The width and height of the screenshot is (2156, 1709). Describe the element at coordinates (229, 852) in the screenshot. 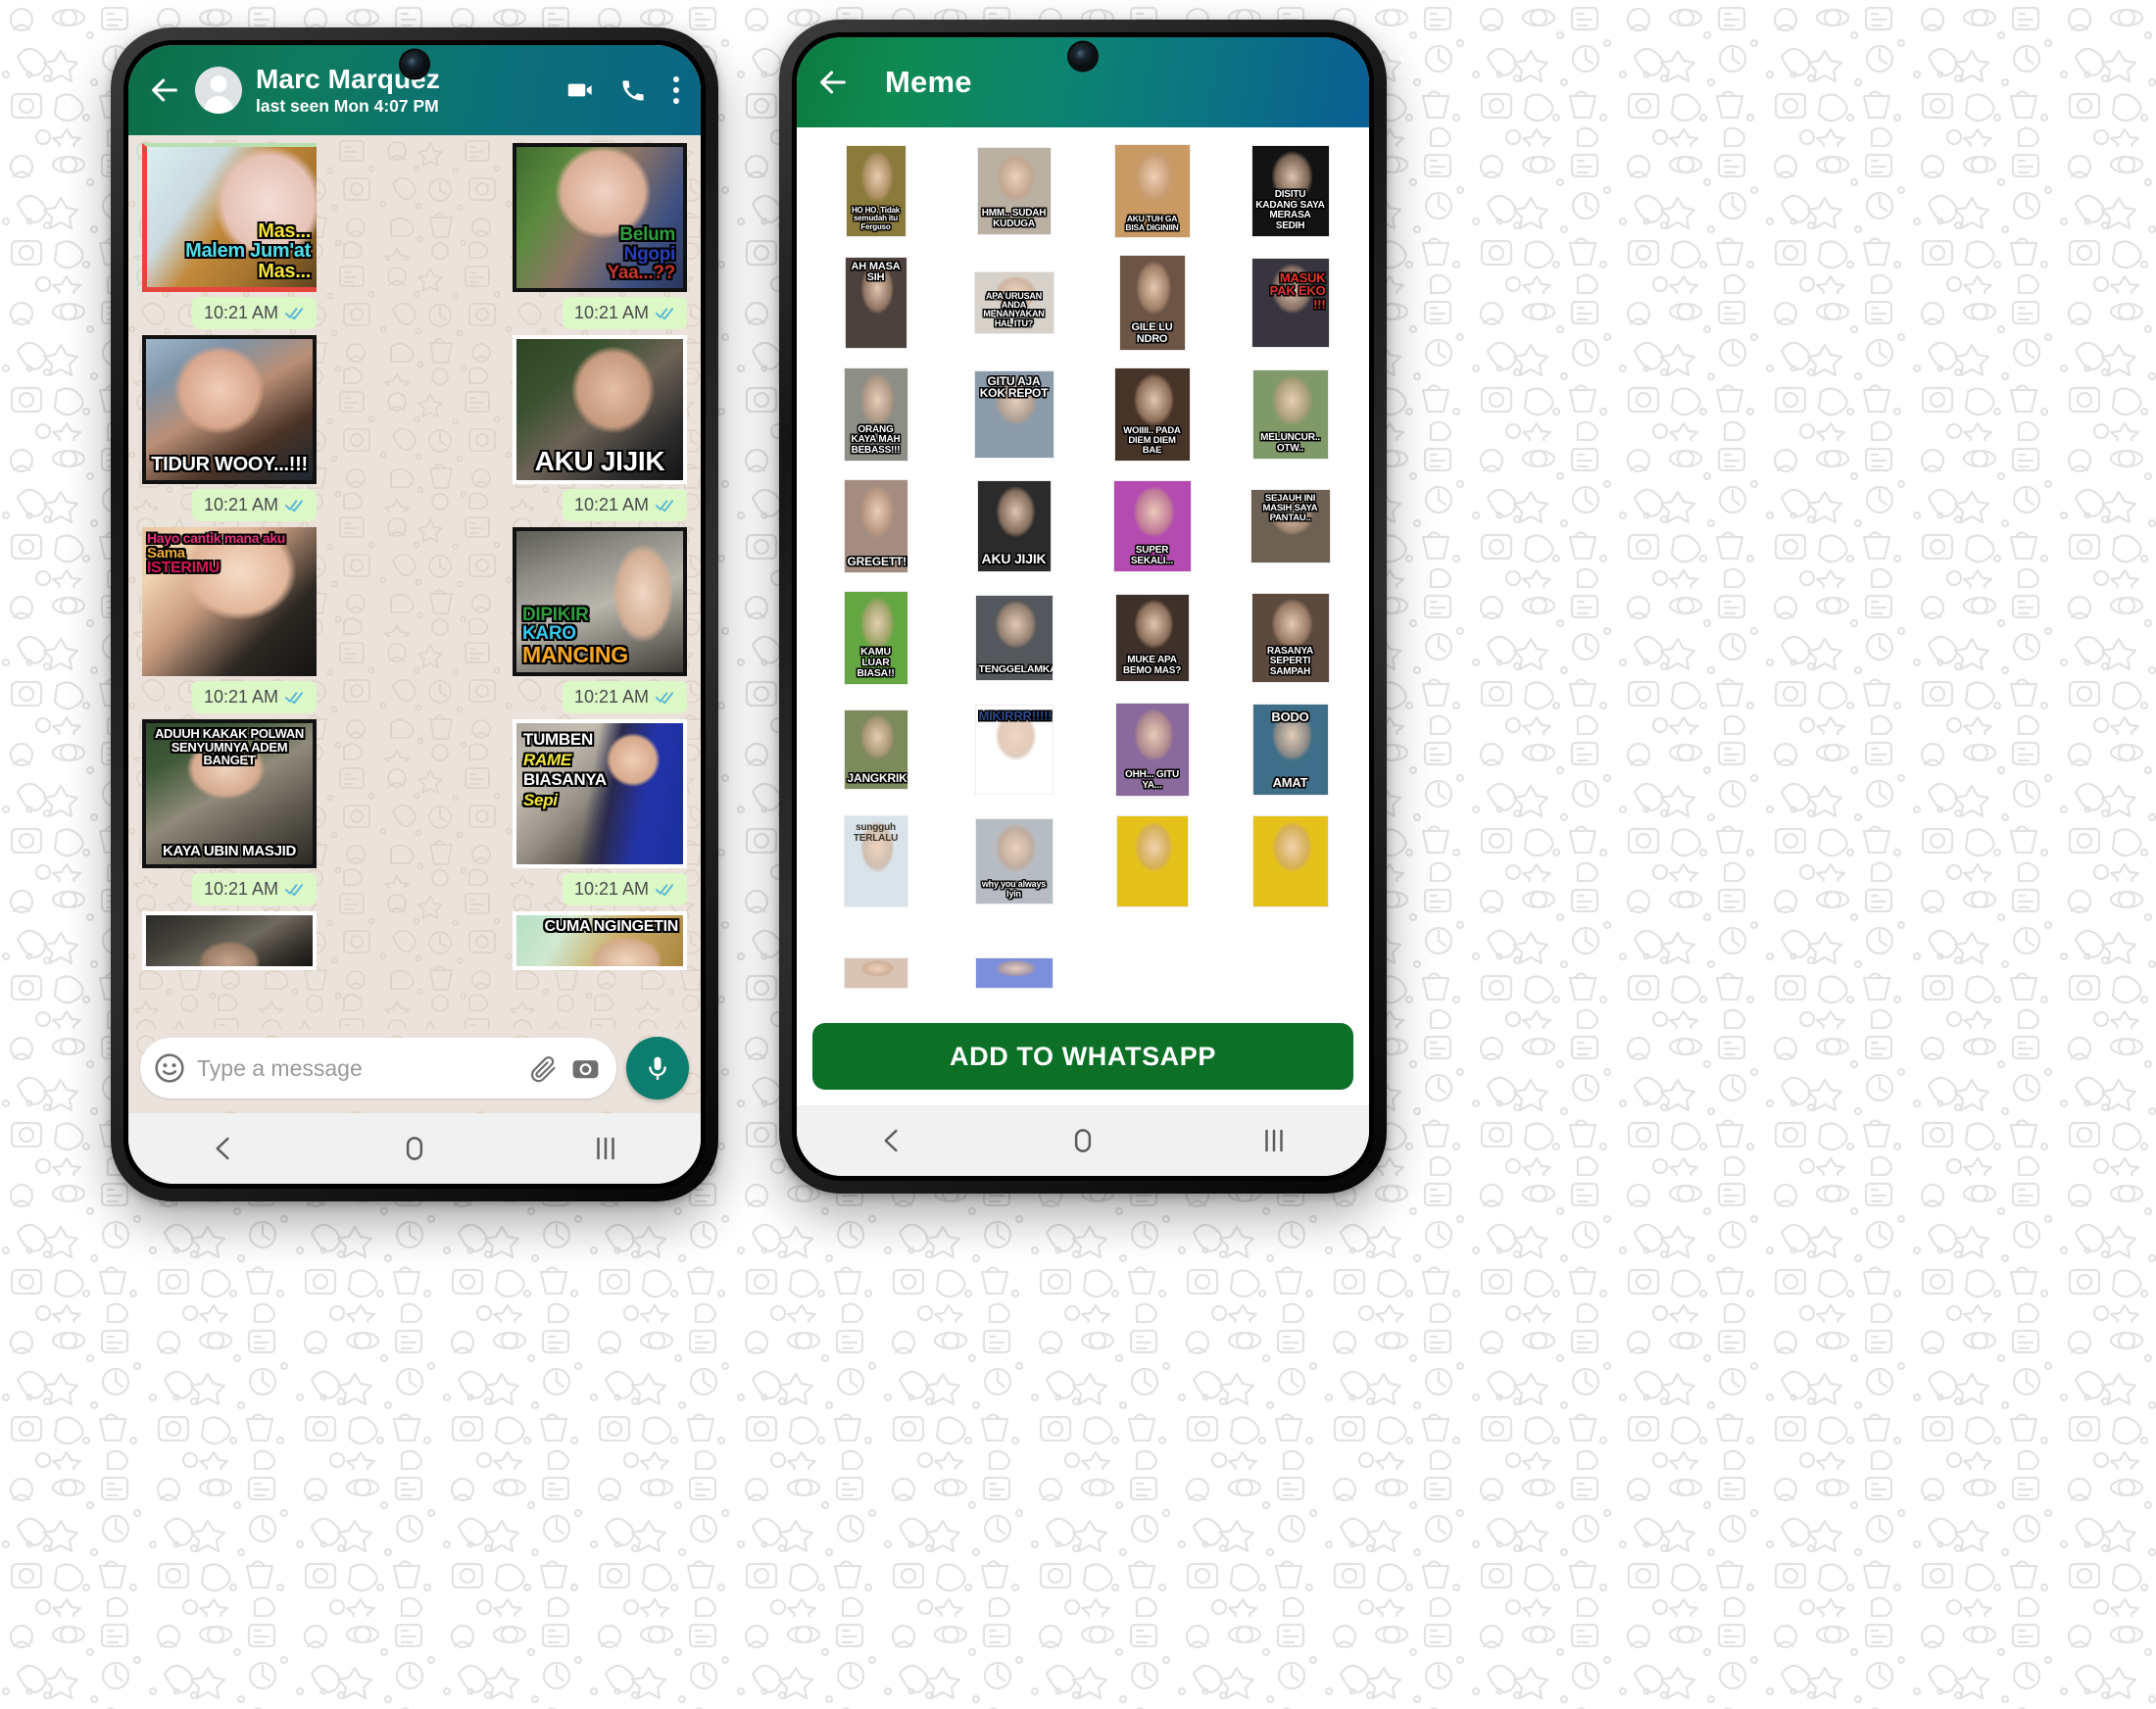

I see `sticker-caption-bottom: KAYA UBIN MASJID` at that location.